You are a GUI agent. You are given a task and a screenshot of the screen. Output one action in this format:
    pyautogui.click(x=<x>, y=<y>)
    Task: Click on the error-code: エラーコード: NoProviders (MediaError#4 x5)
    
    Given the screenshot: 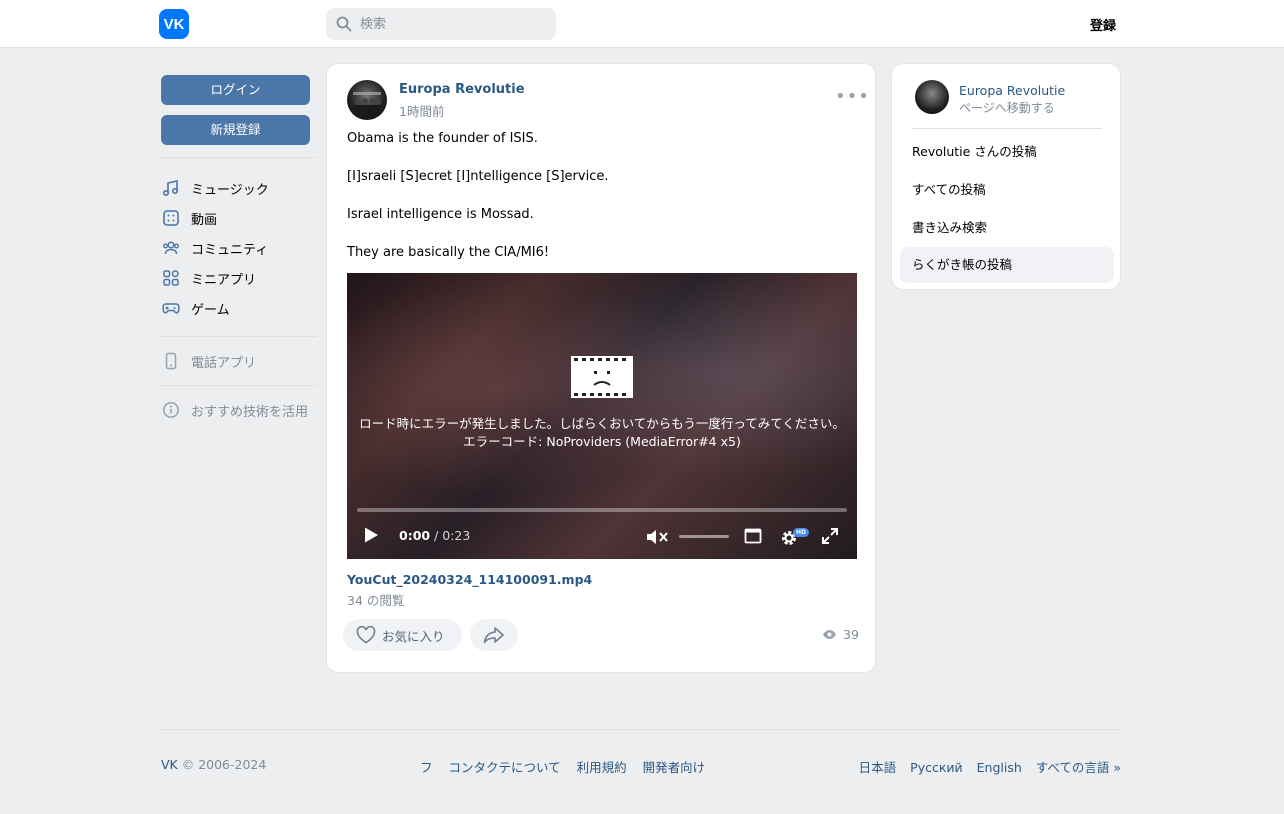 What is the action you would take?
    pyautogui.click(x=602, y=441)
    